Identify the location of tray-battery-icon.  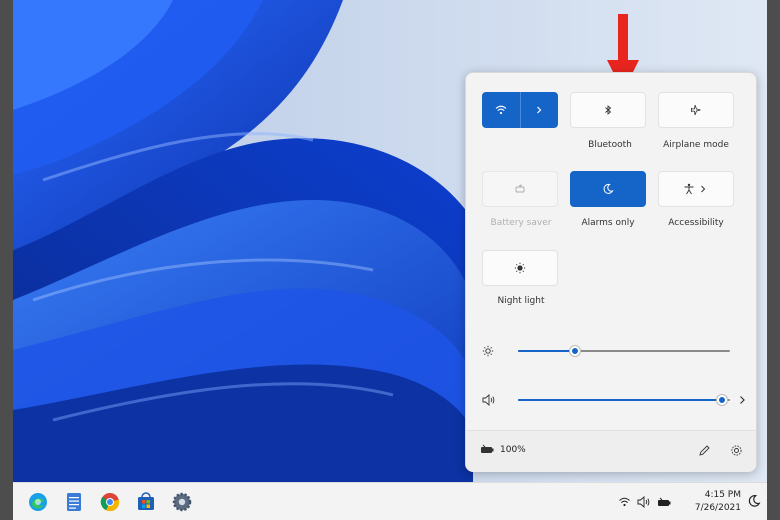
(664, 501).